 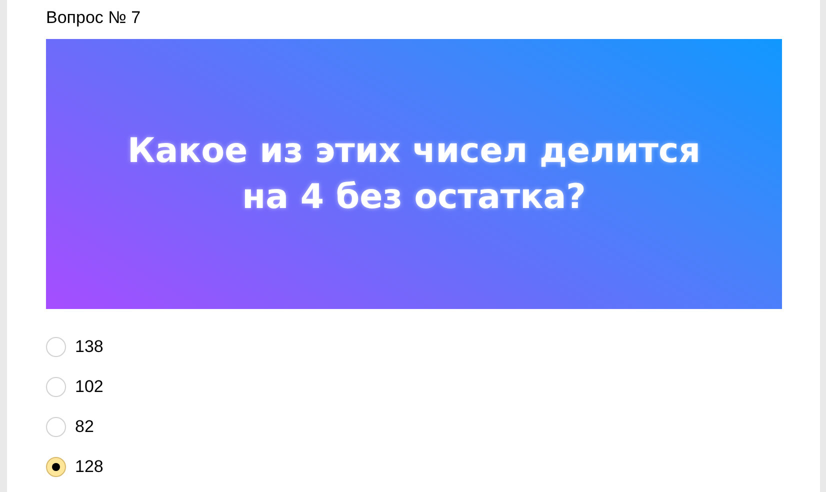 I want to click on option-label: 102, so click(x=89, y=387).